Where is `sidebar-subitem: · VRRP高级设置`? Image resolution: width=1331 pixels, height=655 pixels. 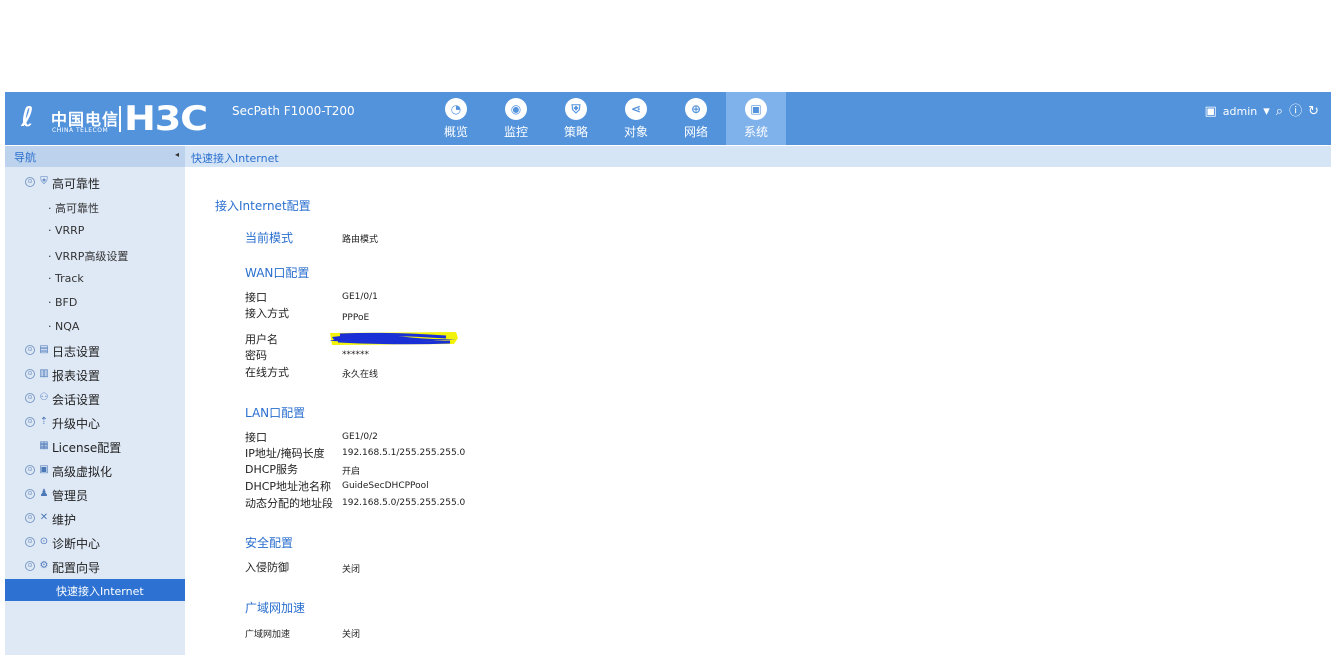 sidebar-subitem: · VRRP高级设置 is located at coordinates (95, 255).